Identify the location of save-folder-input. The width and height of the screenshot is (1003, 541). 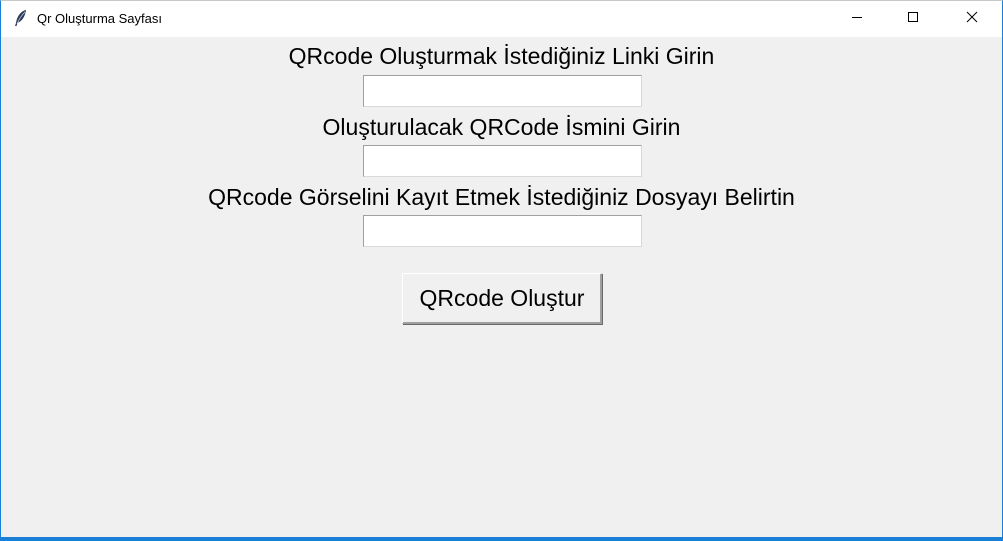
(502, 231).